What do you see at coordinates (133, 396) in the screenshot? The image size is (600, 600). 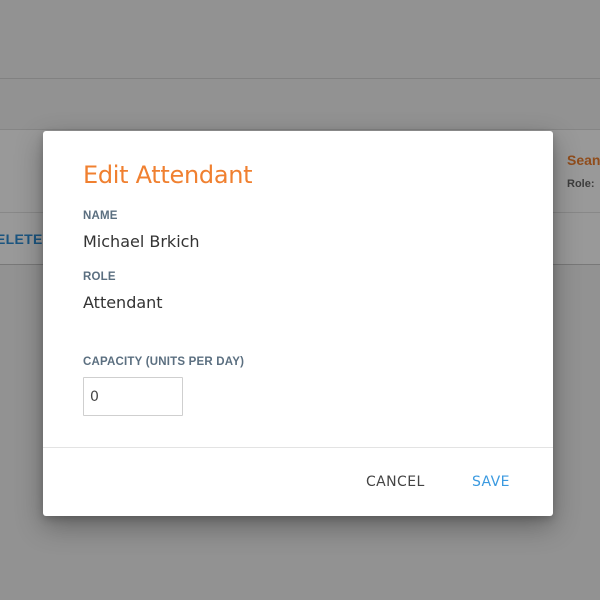 I see `capacity-input` at bounding box center [133, 396].